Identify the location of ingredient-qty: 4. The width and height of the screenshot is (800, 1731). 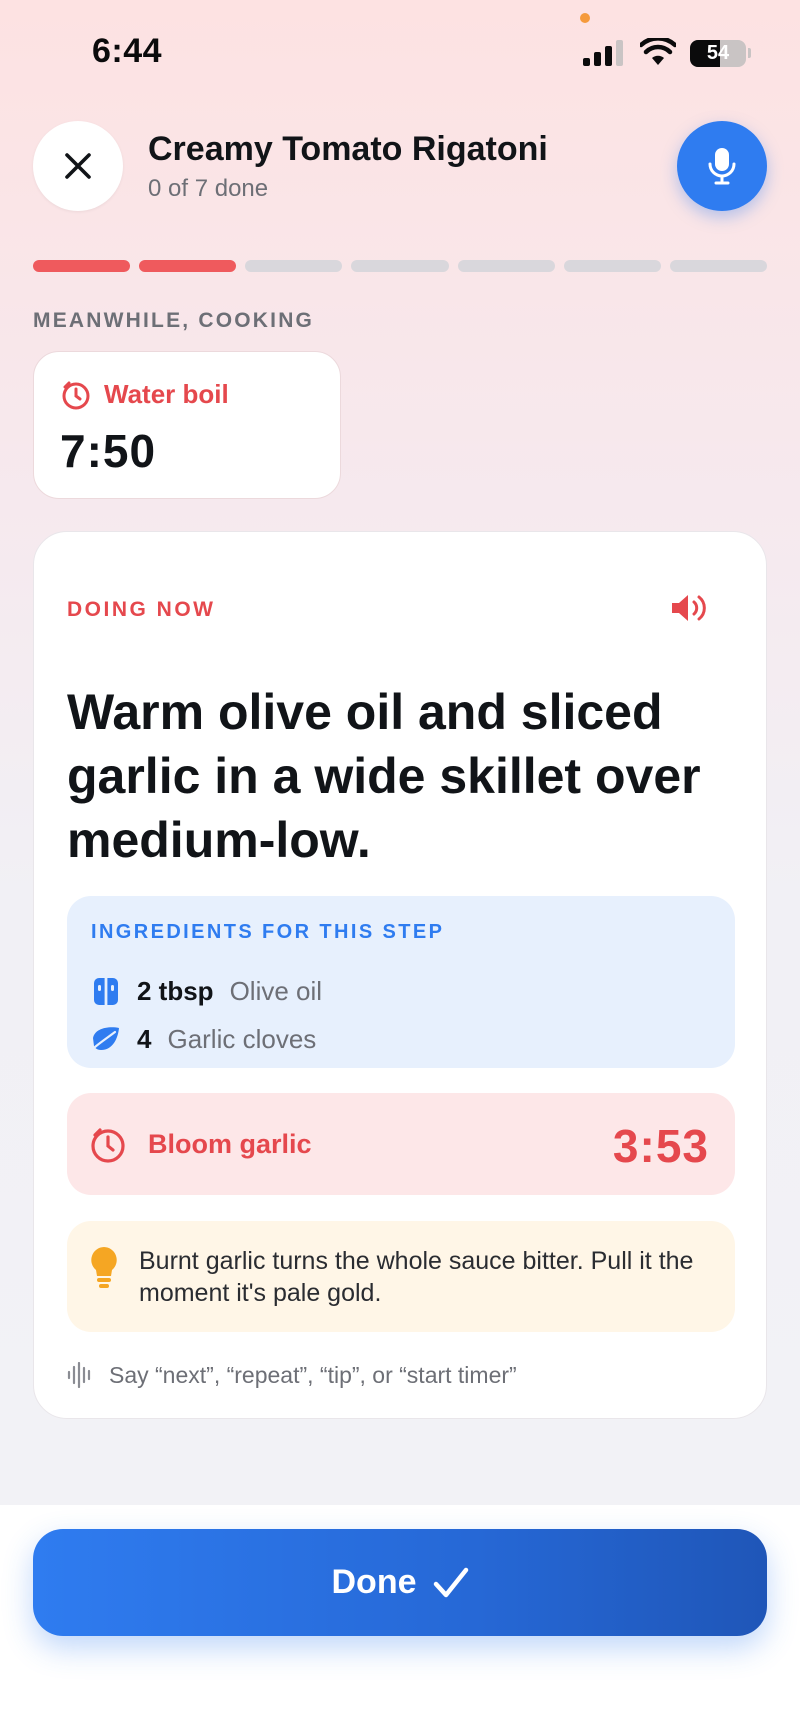
(144, 1038).